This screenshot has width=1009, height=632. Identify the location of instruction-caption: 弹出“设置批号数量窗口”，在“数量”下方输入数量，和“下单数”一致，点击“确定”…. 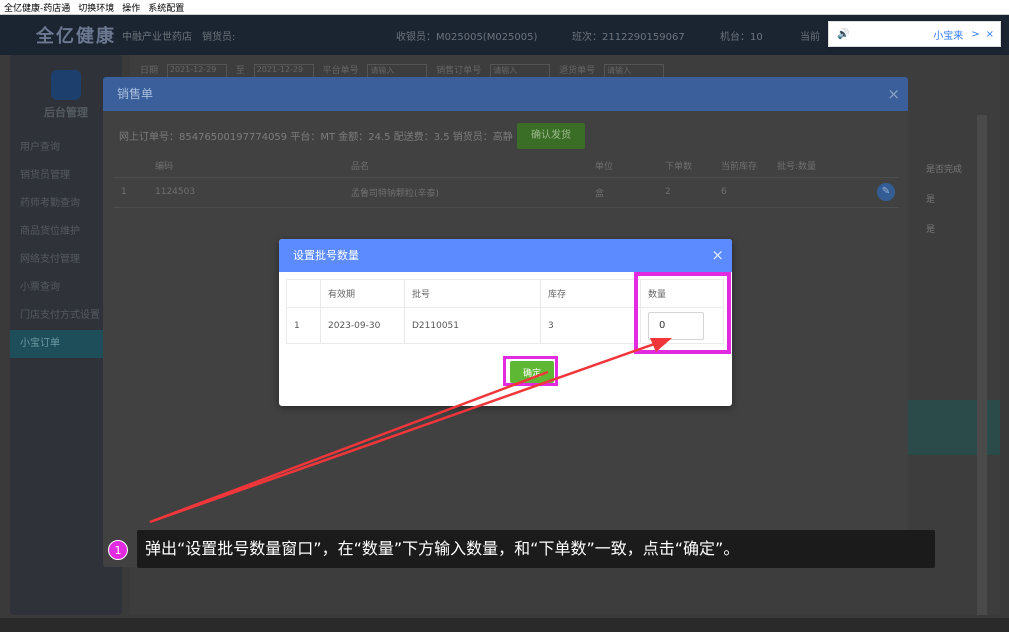
(536, 549).